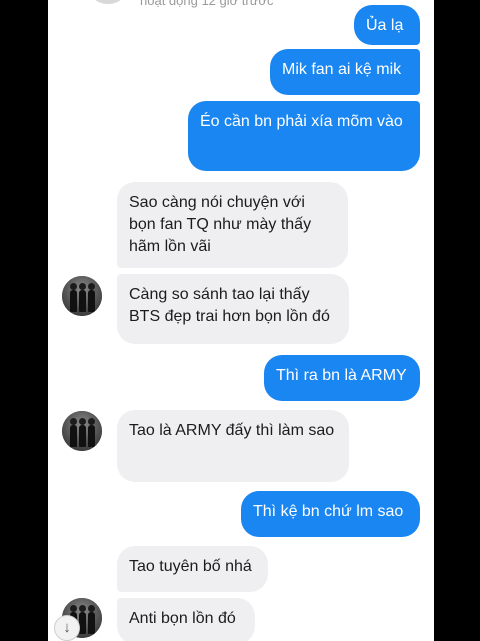 The image size is (480, 641). What do you see at coordinates (233, 446) in the screenshot?
I see `message-bubble-incoming: Tao là ARMY đấy thì làm sao` at bounding box center [233, 446].